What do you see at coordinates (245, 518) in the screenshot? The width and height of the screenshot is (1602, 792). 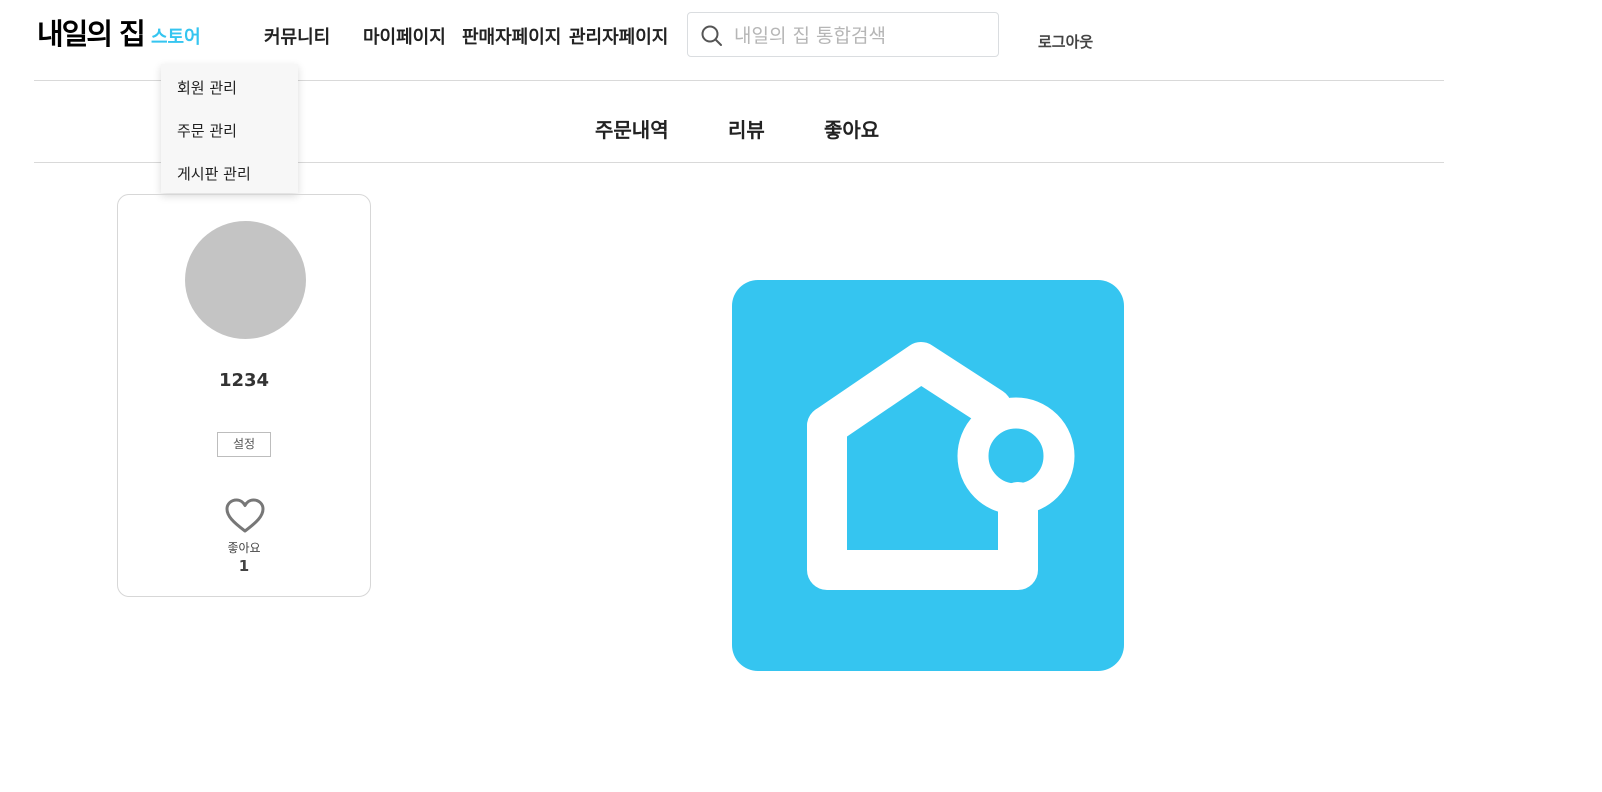 I see `heart-icon` at bounding box center [245, 518].